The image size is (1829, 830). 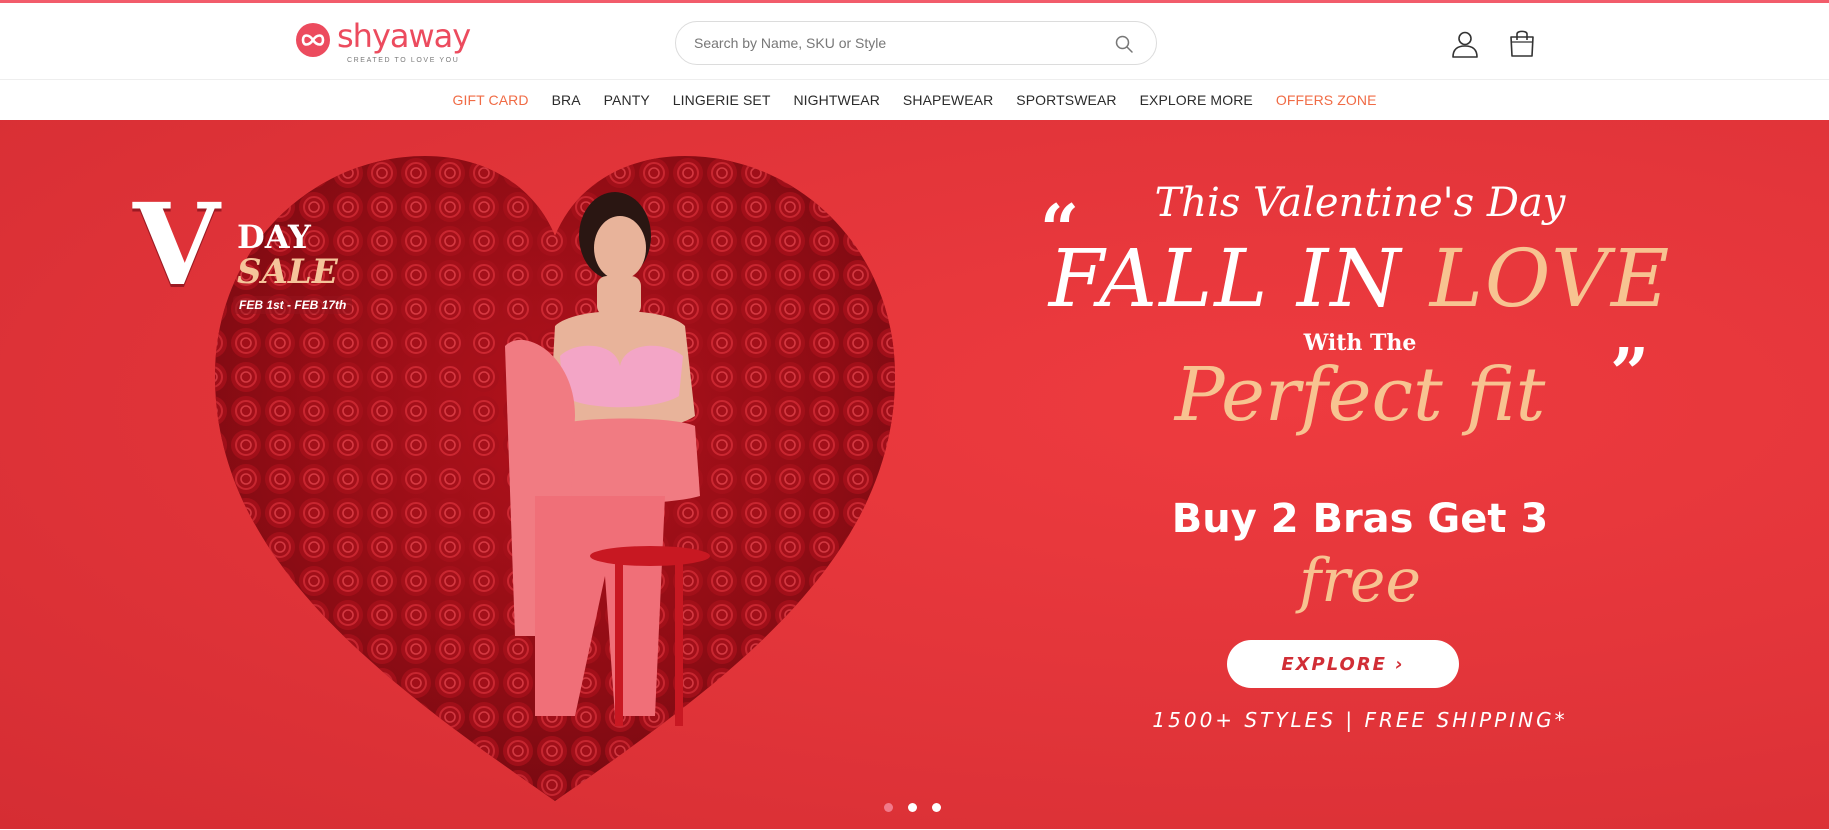 I want to click on logo-mark-icon, so click(x=313, y=40).